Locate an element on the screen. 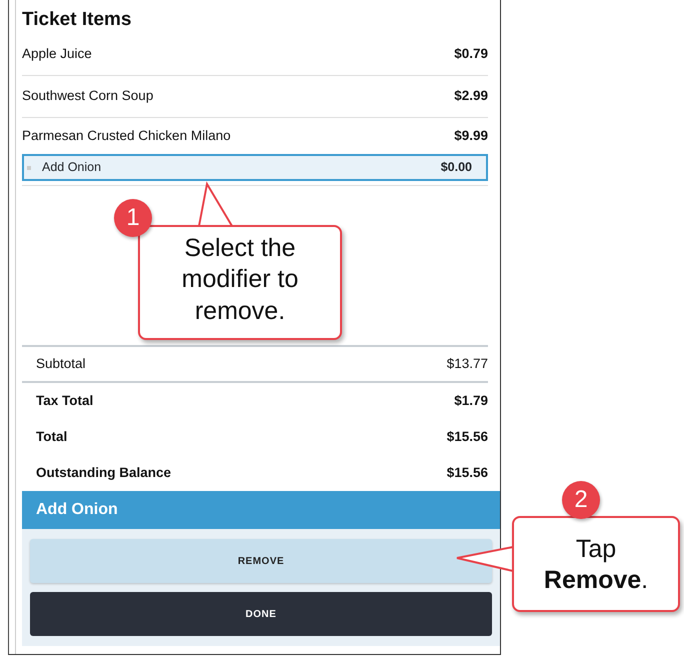 Image resolution: width=684 pixels, height=661 pixels. item-price: $0.00 is located at coordinates (456, 167).